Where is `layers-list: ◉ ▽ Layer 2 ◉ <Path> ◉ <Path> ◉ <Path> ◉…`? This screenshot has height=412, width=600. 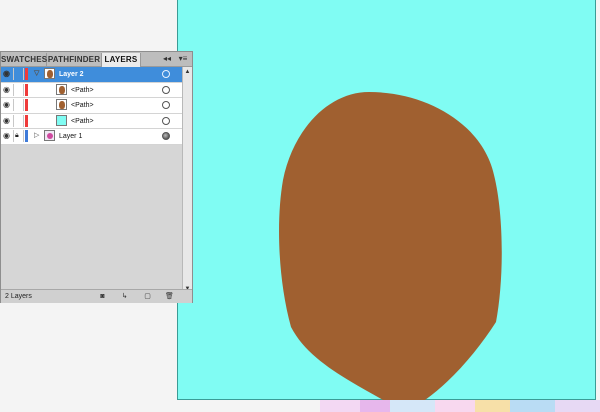
layers-list: ◉ ▽ Layer 2 ◉ <Path> ◉ <Path> ◉ <Path> ◉… is located at coordinates (91, 106).